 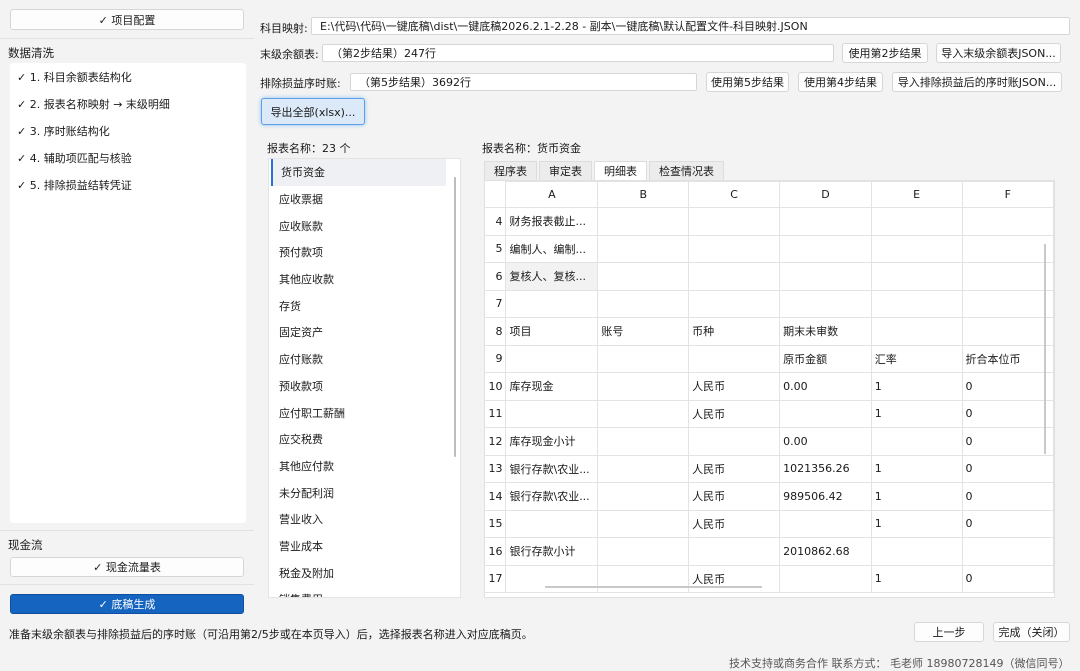 I want to click on report-list-item: 存货, so click(x=364, y=305).